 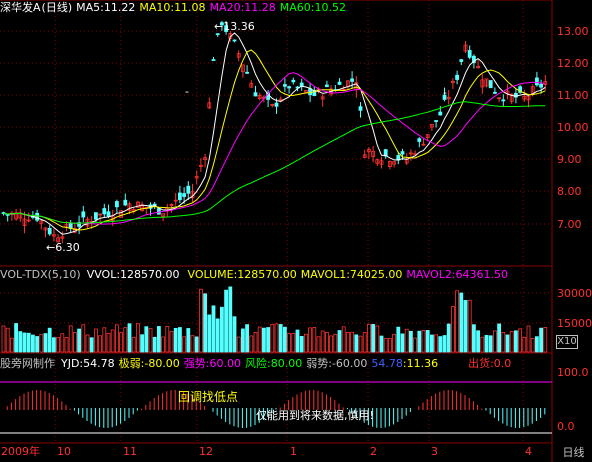 What do you see at coordinates (566, 426) in the screenshot?
I see `indicator-axis-label: 0.0` at bounding box center [566, 426].